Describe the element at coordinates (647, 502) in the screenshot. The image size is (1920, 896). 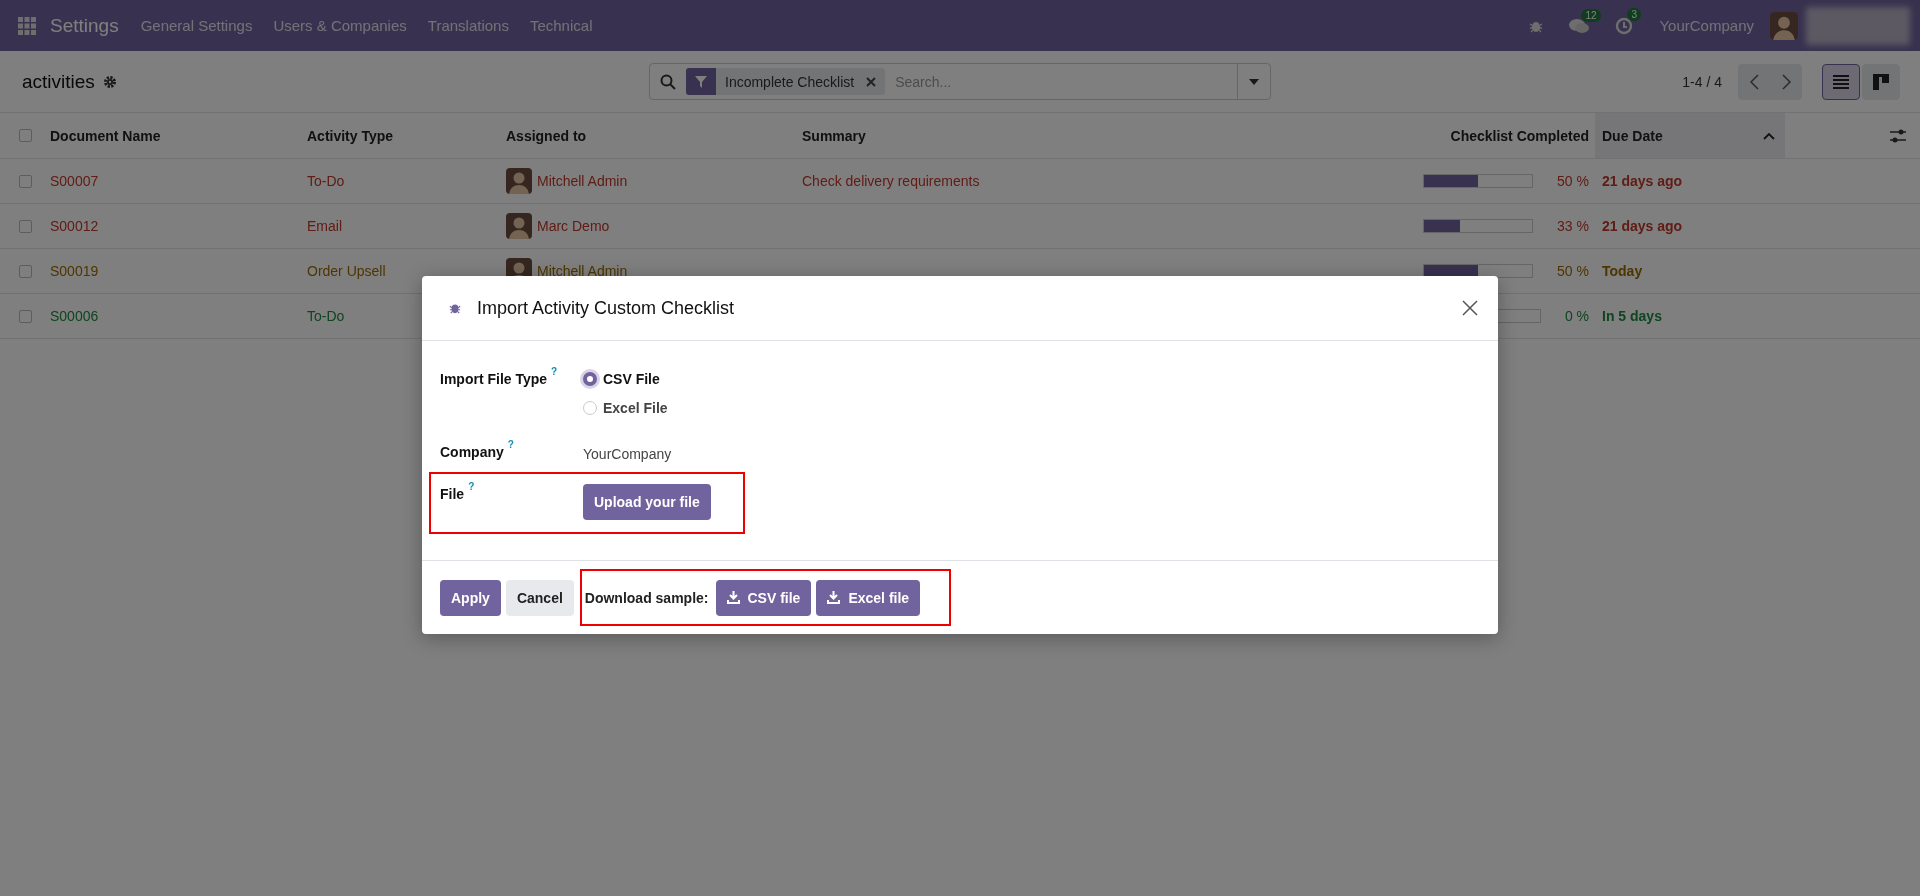
I see `upload-button: Upload your file` at that location.